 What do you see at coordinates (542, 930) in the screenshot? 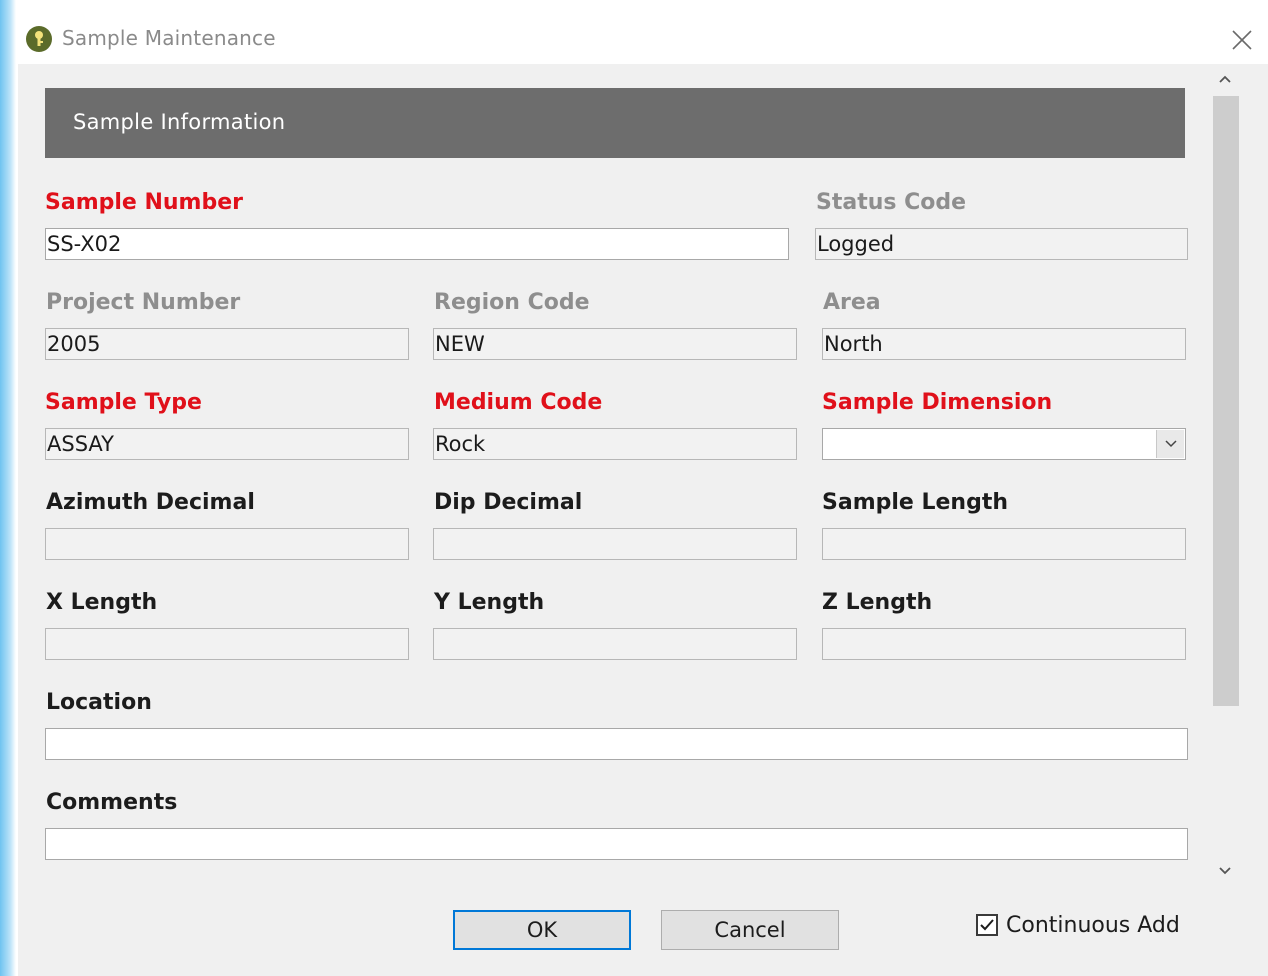
I see `ok-button: OK` at bounding box center [542, 930].